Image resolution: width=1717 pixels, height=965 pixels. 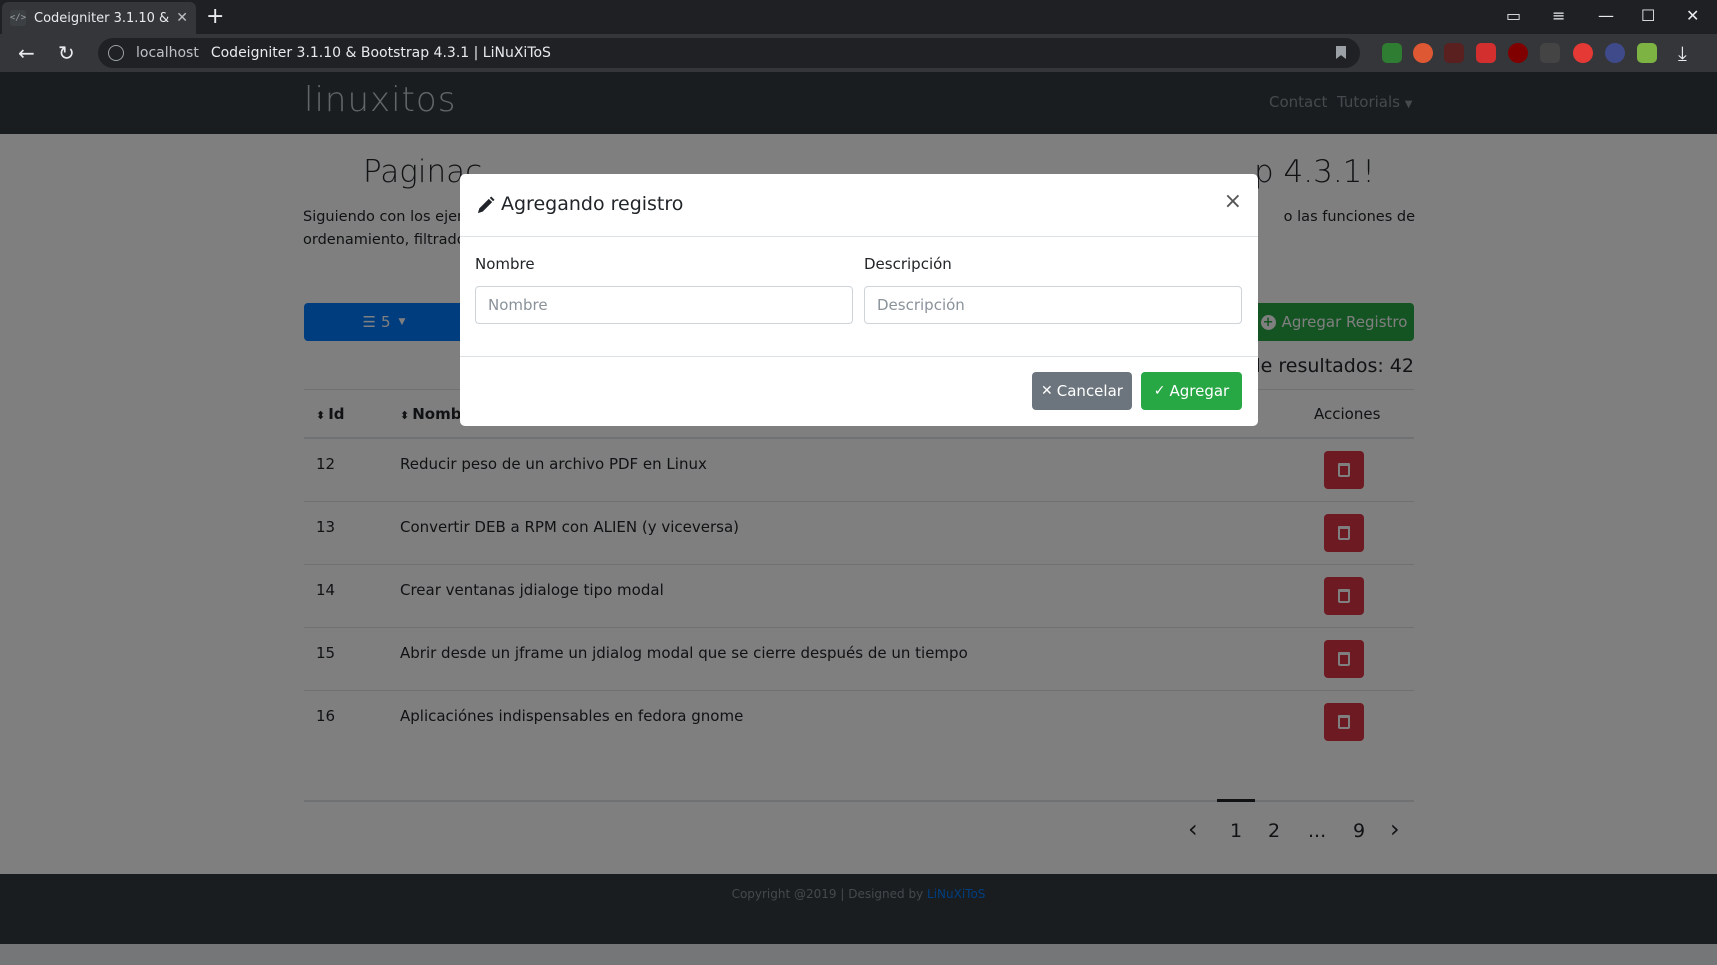 I want to click on cancel-label: Cancelar, so click(x=1089, y=391).